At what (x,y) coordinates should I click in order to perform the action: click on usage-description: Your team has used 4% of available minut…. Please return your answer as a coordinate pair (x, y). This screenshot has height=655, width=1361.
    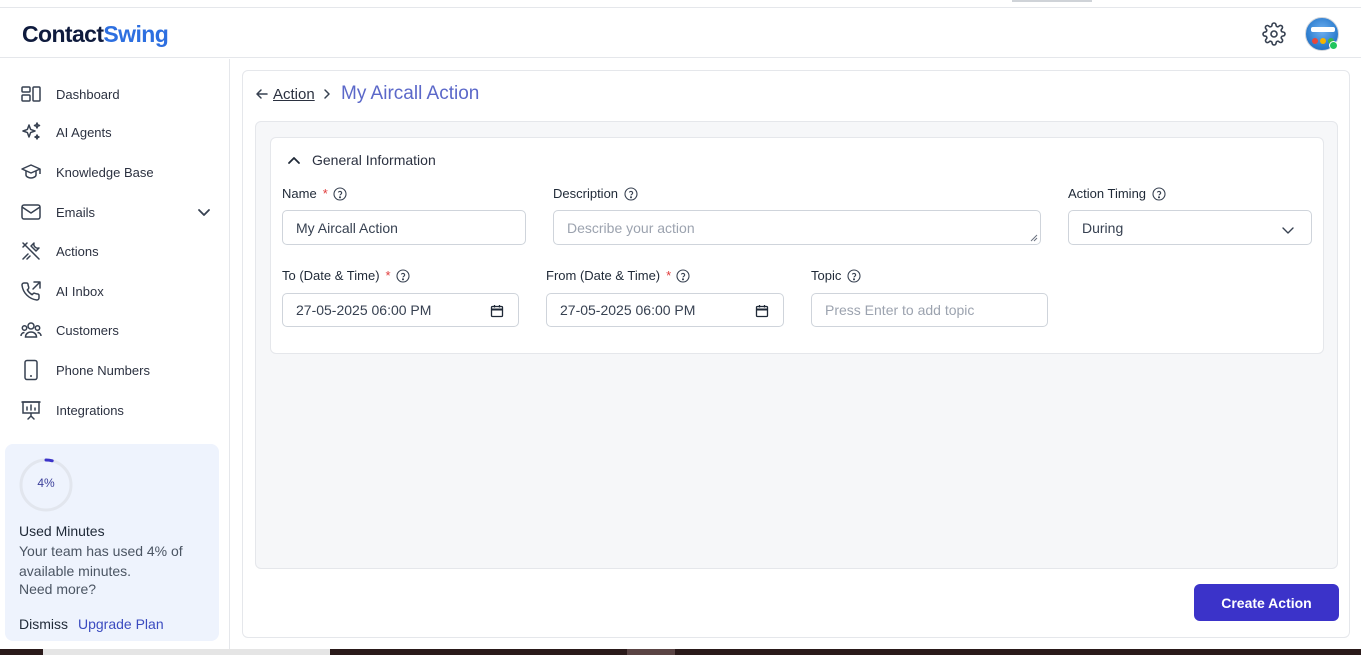
    Looking at the image, I should click on (101, 561).